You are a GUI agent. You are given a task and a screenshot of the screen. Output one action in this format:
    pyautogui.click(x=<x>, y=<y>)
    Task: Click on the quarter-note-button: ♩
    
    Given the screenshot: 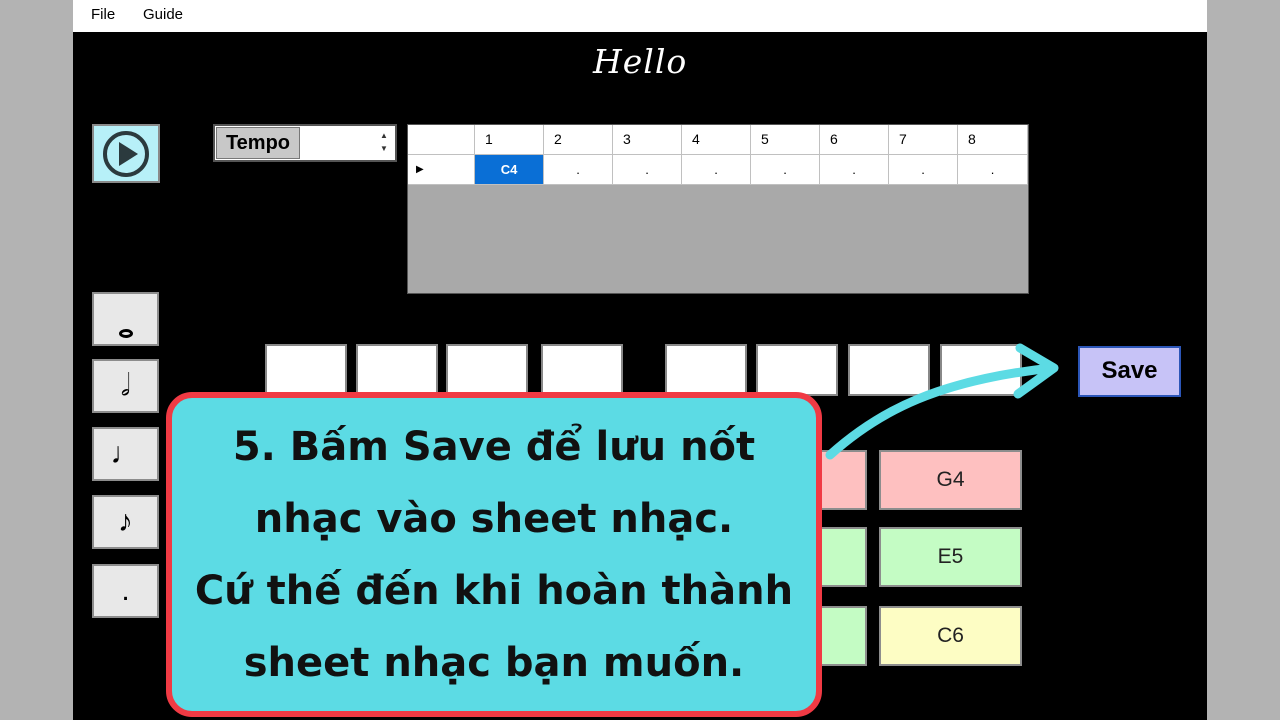 What is the action you would take?
    pyautogui.click(x=125, y=454)
    